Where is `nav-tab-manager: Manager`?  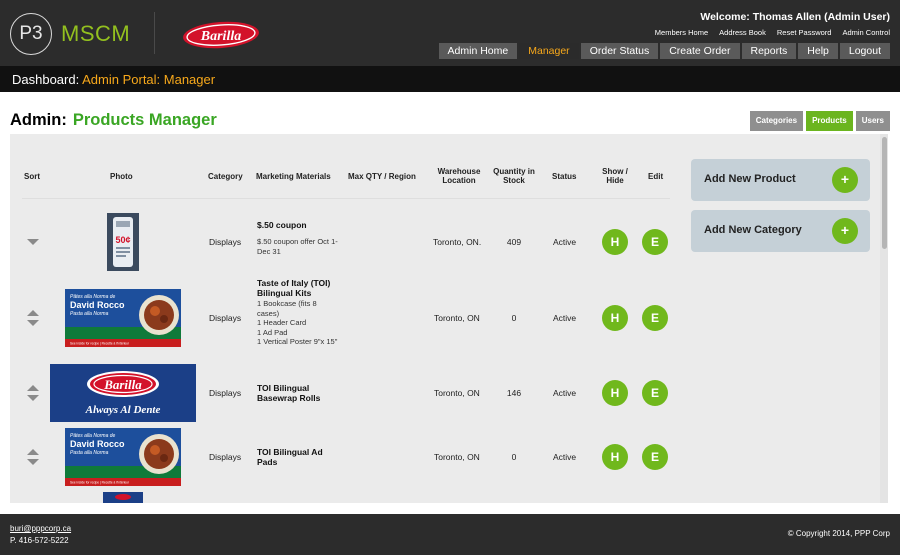
nav-tab-manager: Manager is located at coordinates (549, 51).